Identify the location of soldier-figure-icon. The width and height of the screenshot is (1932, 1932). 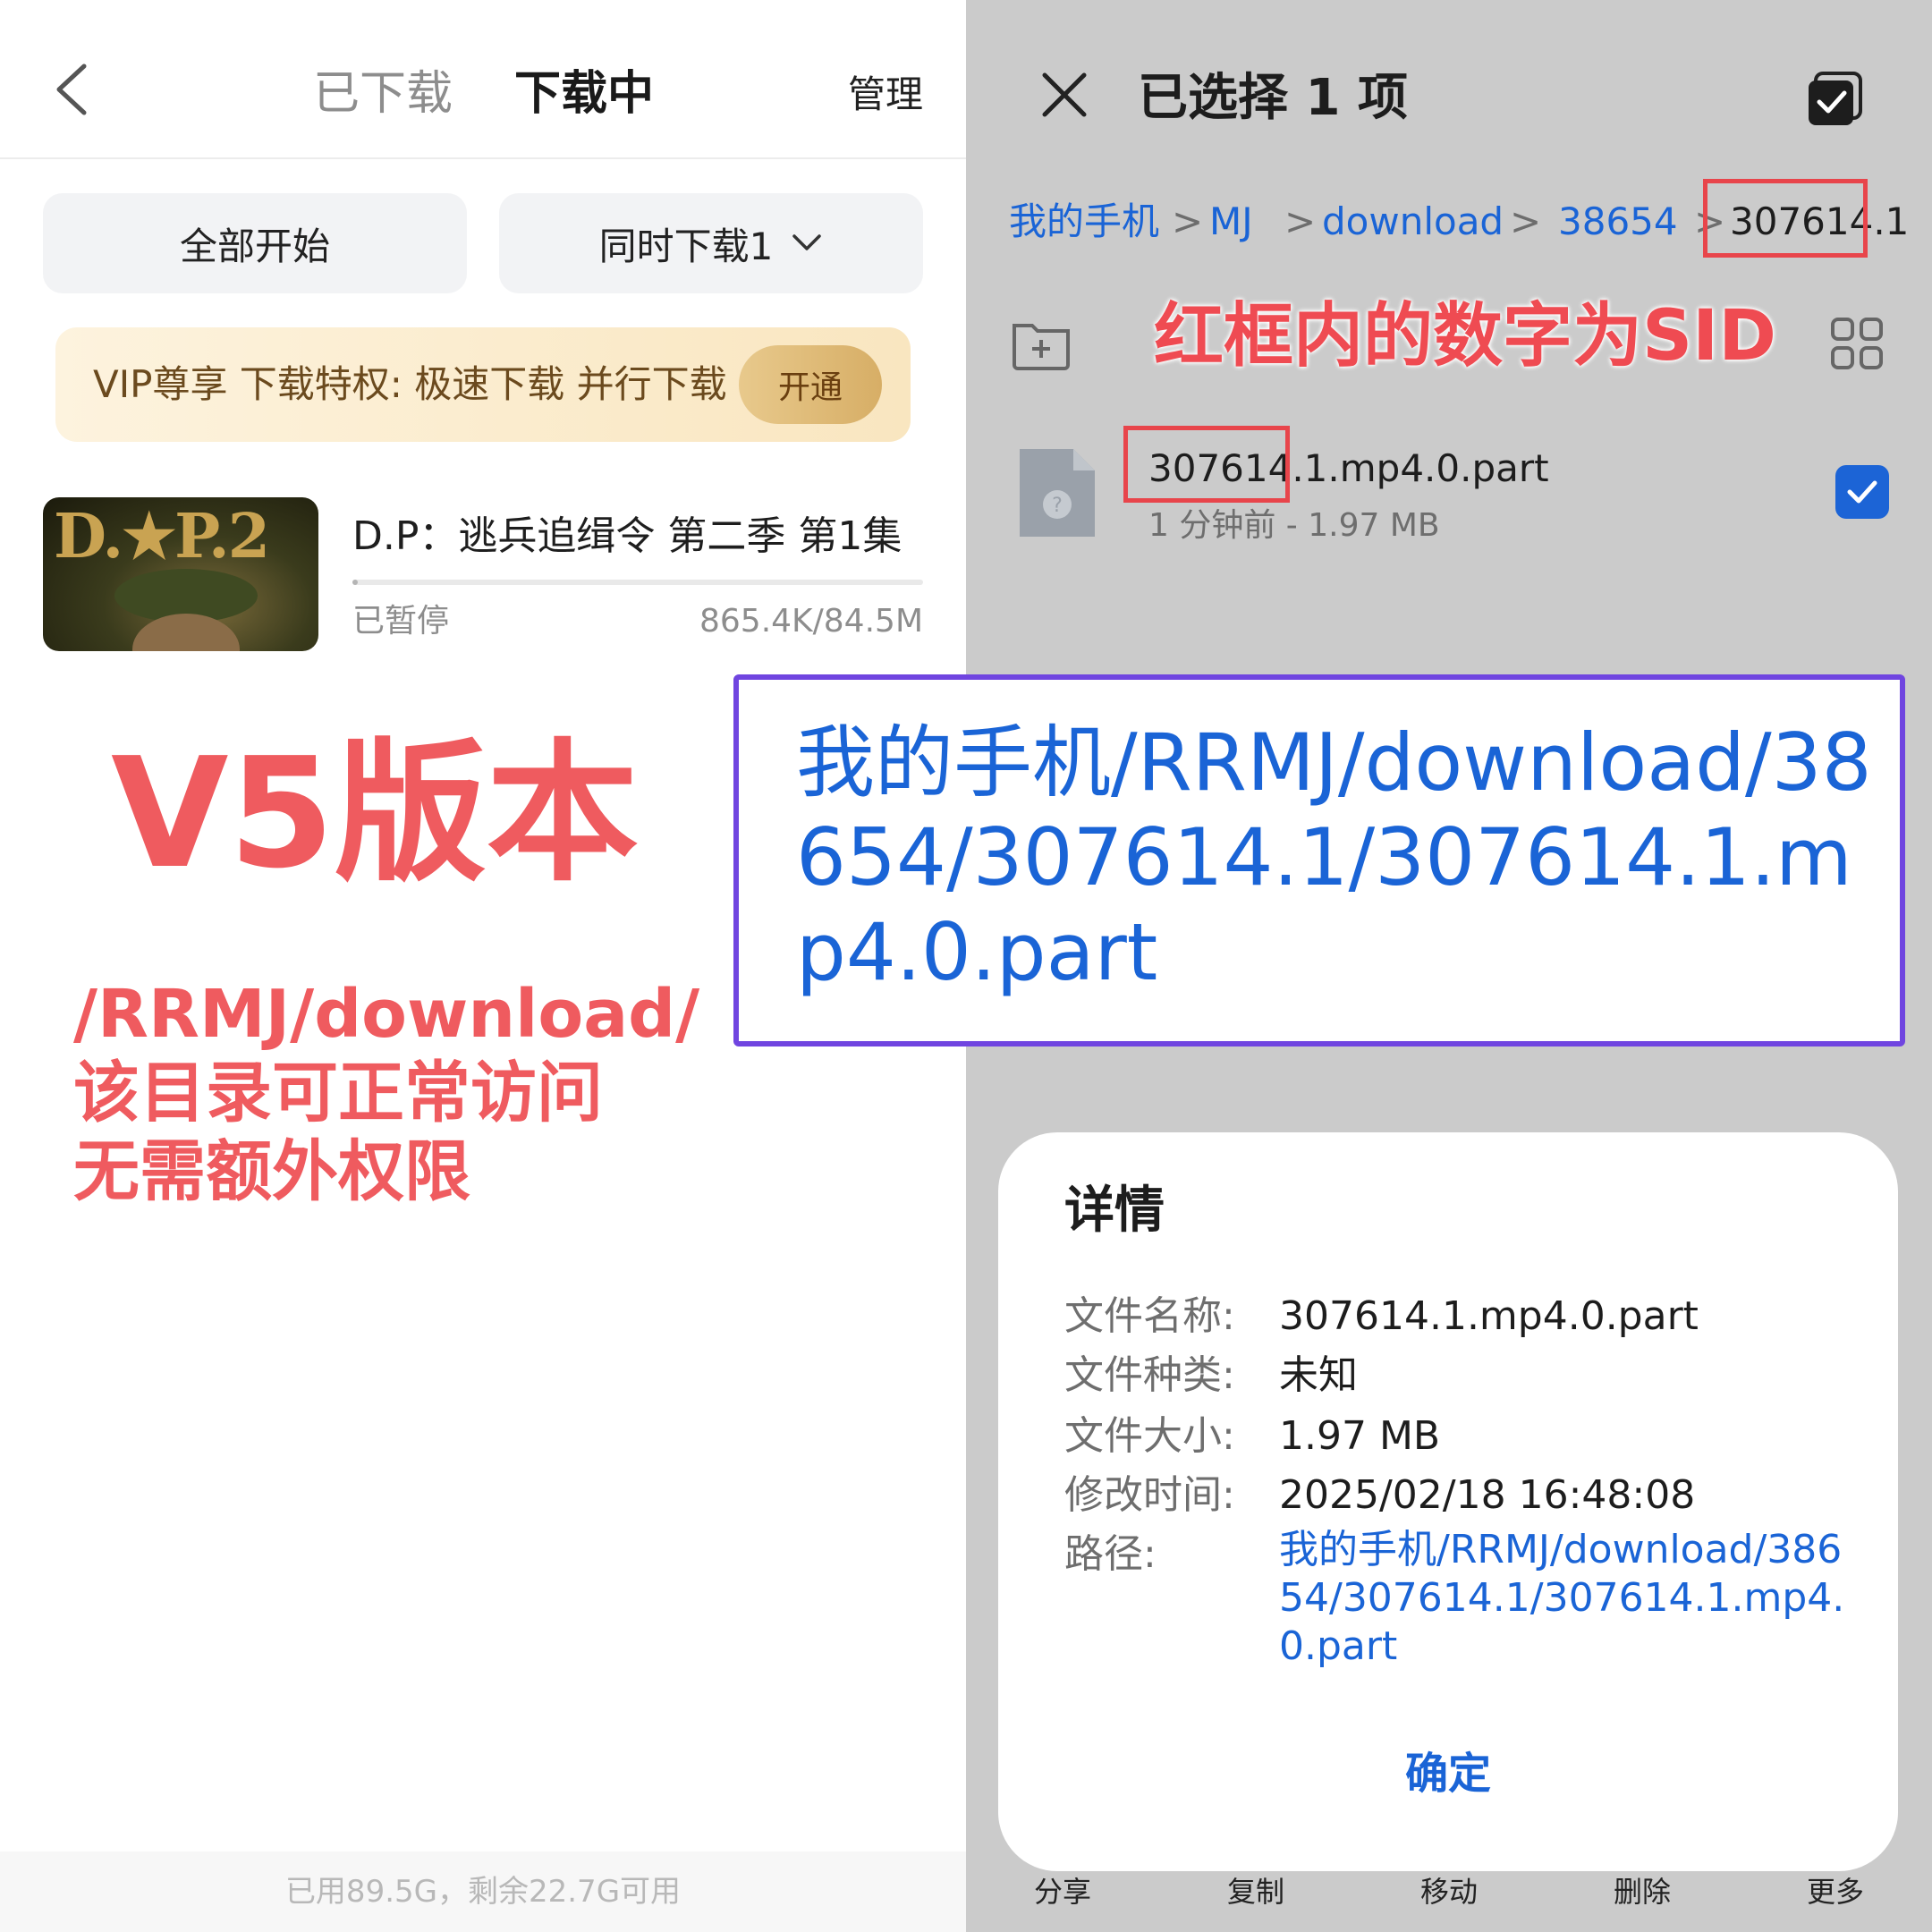
(186, 610).